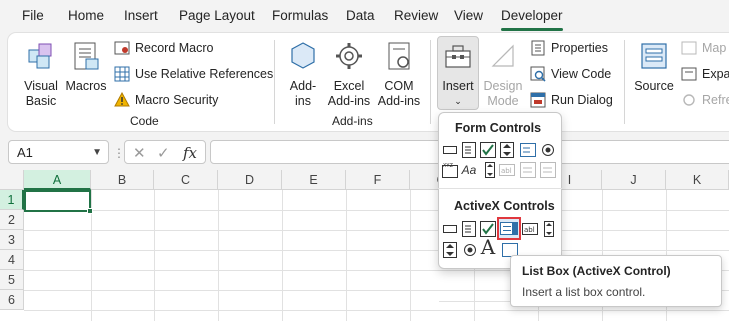  Describe the element at coordinates (570, 74) in the screenshot. I see `view-code-button: View Code` at that location.